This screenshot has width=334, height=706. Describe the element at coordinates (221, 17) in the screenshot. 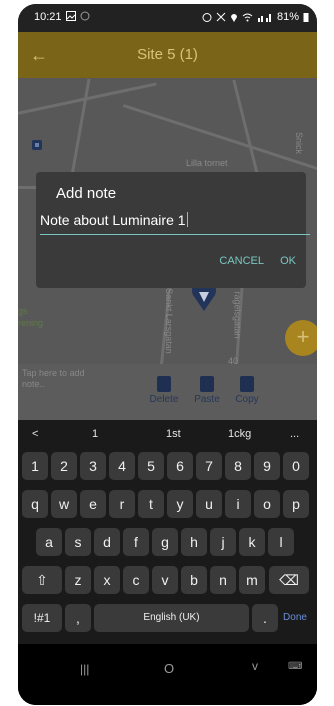

I see `mute-icon` at that location.